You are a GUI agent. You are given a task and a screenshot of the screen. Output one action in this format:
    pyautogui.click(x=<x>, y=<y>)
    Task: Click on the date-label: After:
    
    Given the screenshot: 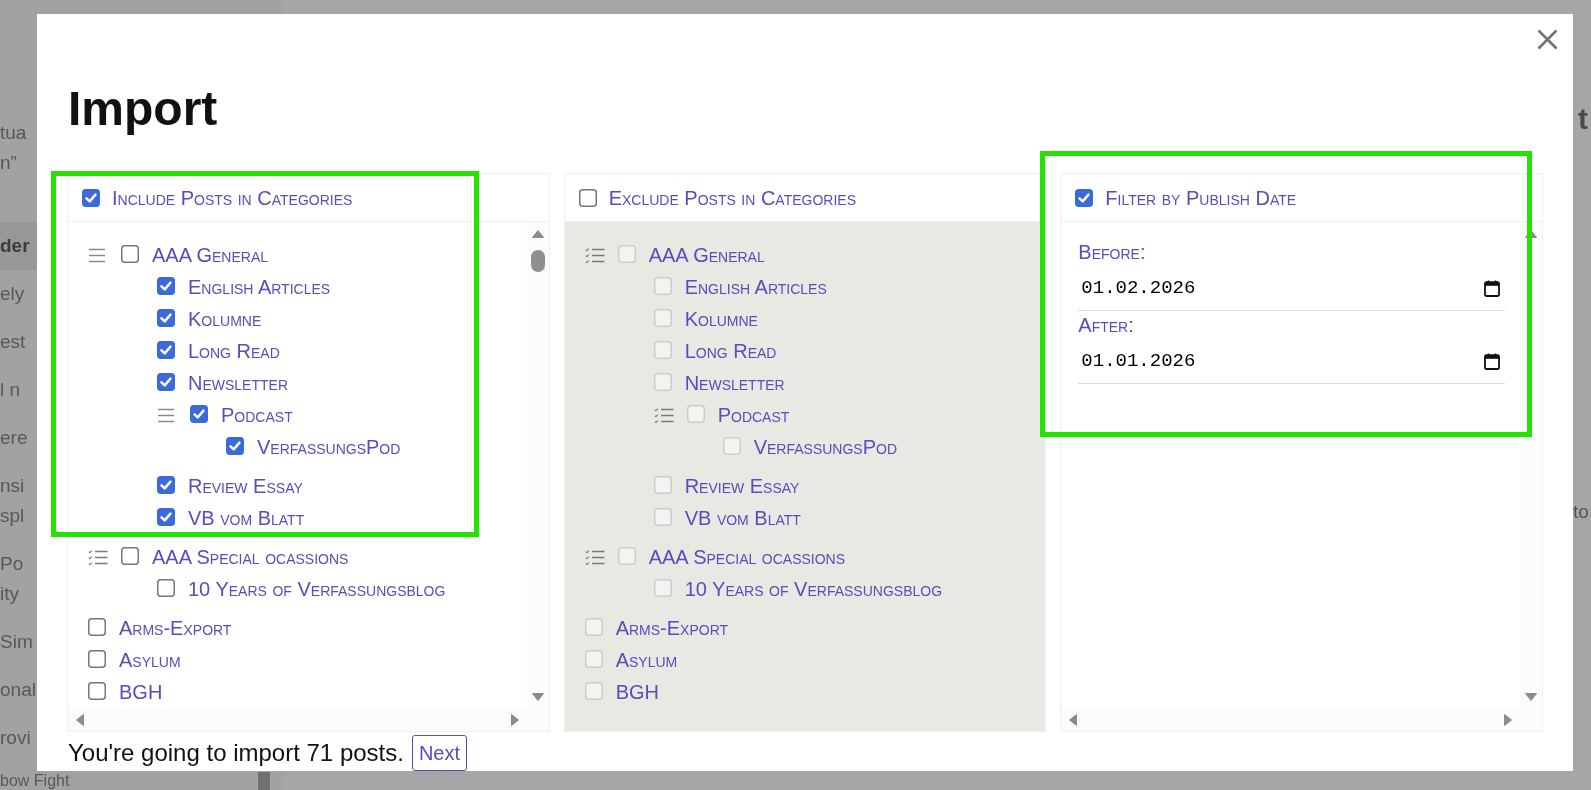 What is the action you would take?
    pyautogui.click(x=1106, y=325)
    